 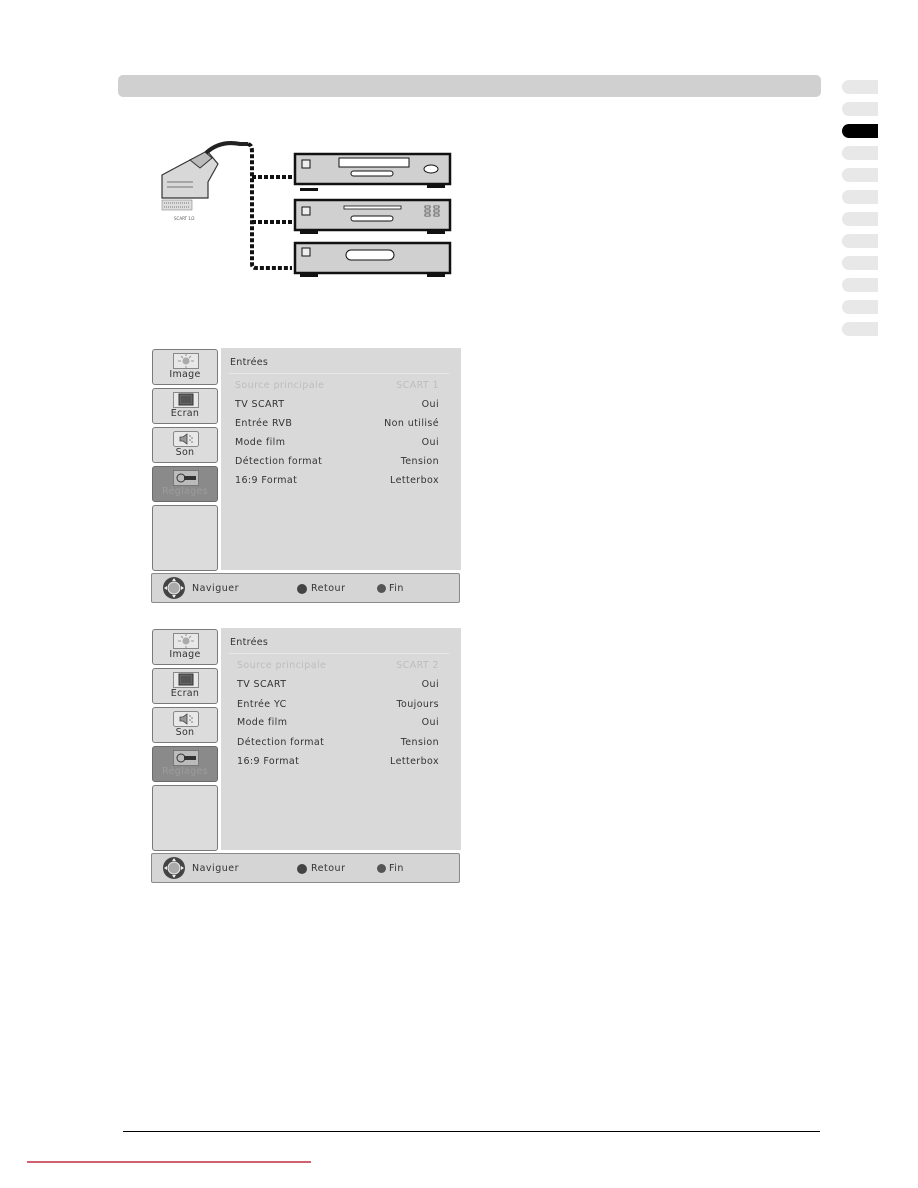 What do you see at coordinates (341, 706) in the screenshot?
I see `menu-row-entree-yc: Entrée YC Toujours` at bounding box center [341, 706].